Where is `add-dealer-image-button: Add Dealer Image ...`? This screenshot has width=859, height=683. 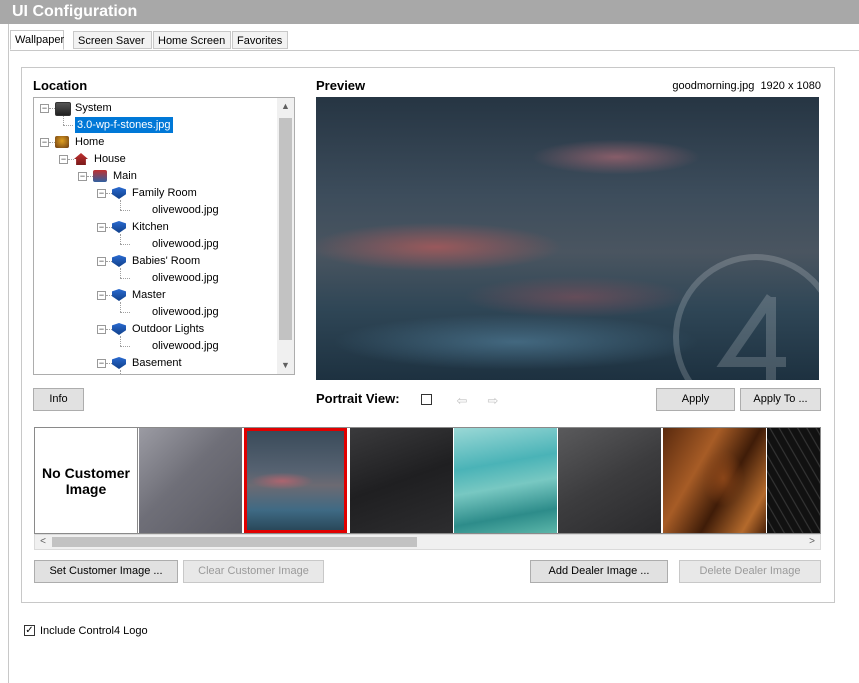 add-dealer-image-button: Add Dealer Image ... is located at coordinates (599, 571).